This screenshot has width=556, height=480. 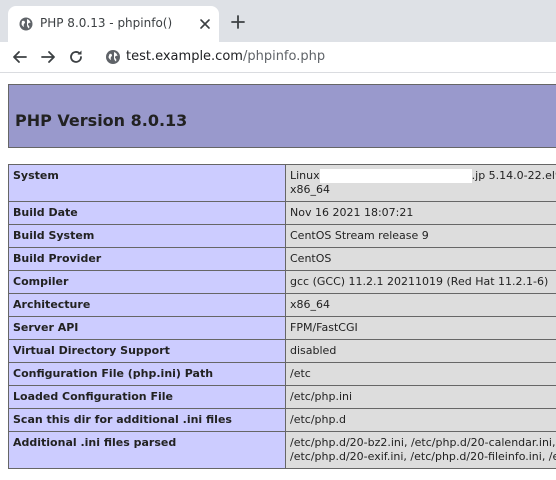 I want to click on redacted-hostname, so click(x=395, y=176).